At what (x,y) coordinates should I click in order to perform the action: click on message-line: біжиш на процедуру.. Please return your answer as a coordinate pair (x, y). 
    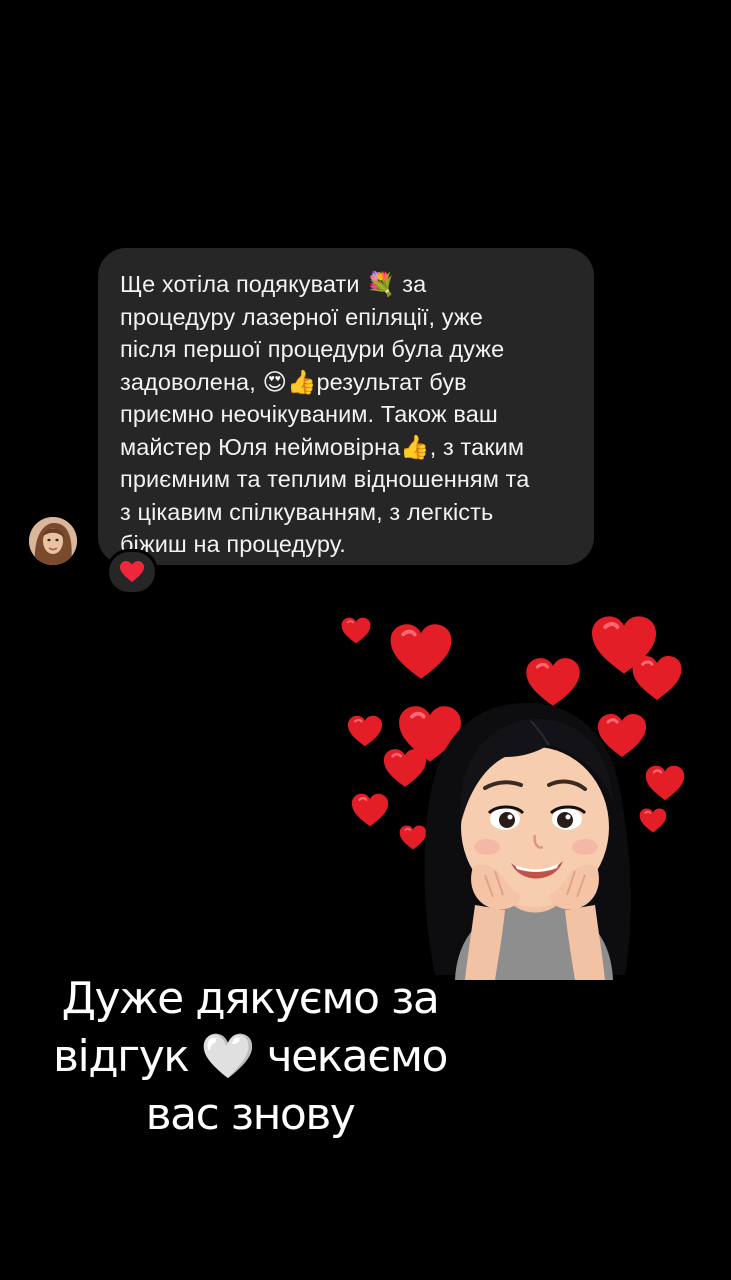
    Looking at the image, I should click on (233, 544).